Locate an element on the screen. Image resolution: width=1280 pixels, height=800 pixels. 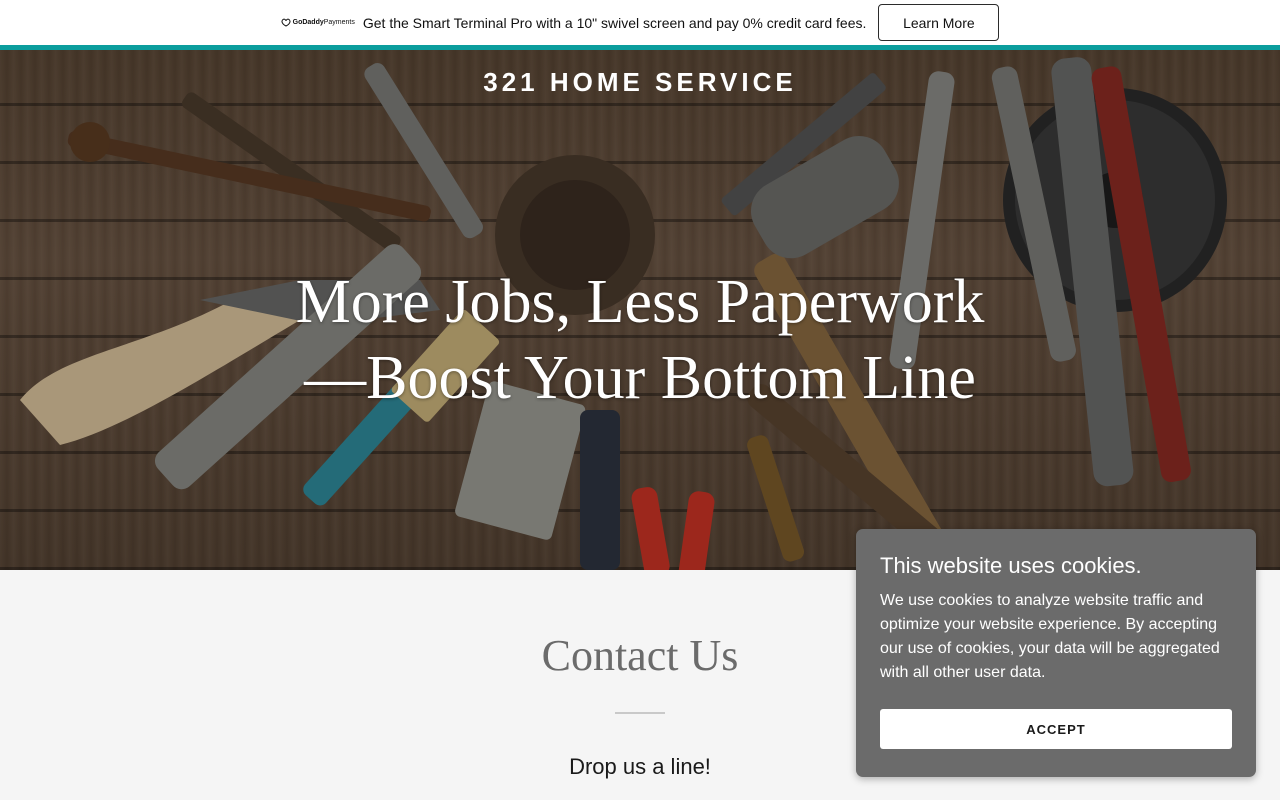
learn-more-button: Learn More is located at coordinates (939, 22).